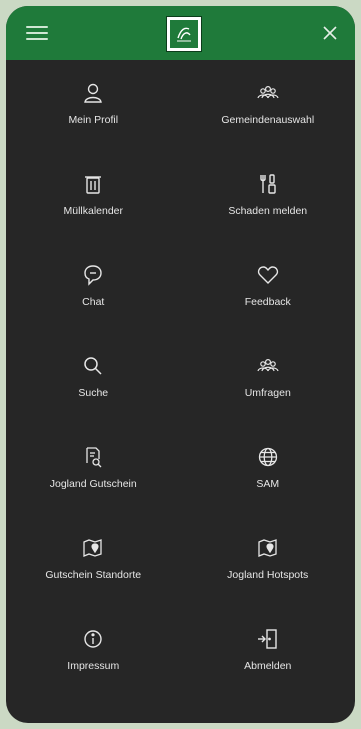  What do you see at coordinates (93, 184) in the screenshot?
I see `trash-bin-icon` at bounding box center [93, 184].